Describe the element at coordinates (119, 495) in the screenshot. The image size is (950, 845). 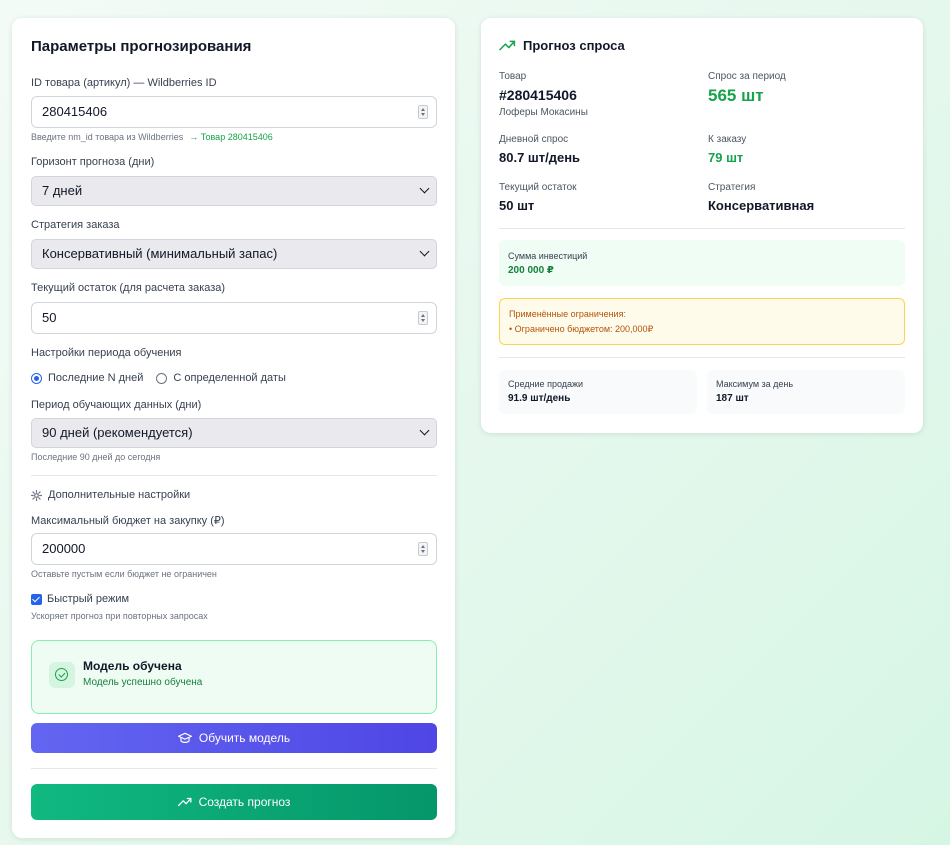
I see `advanced-settings-label: Дополнительные настройки` at that location.